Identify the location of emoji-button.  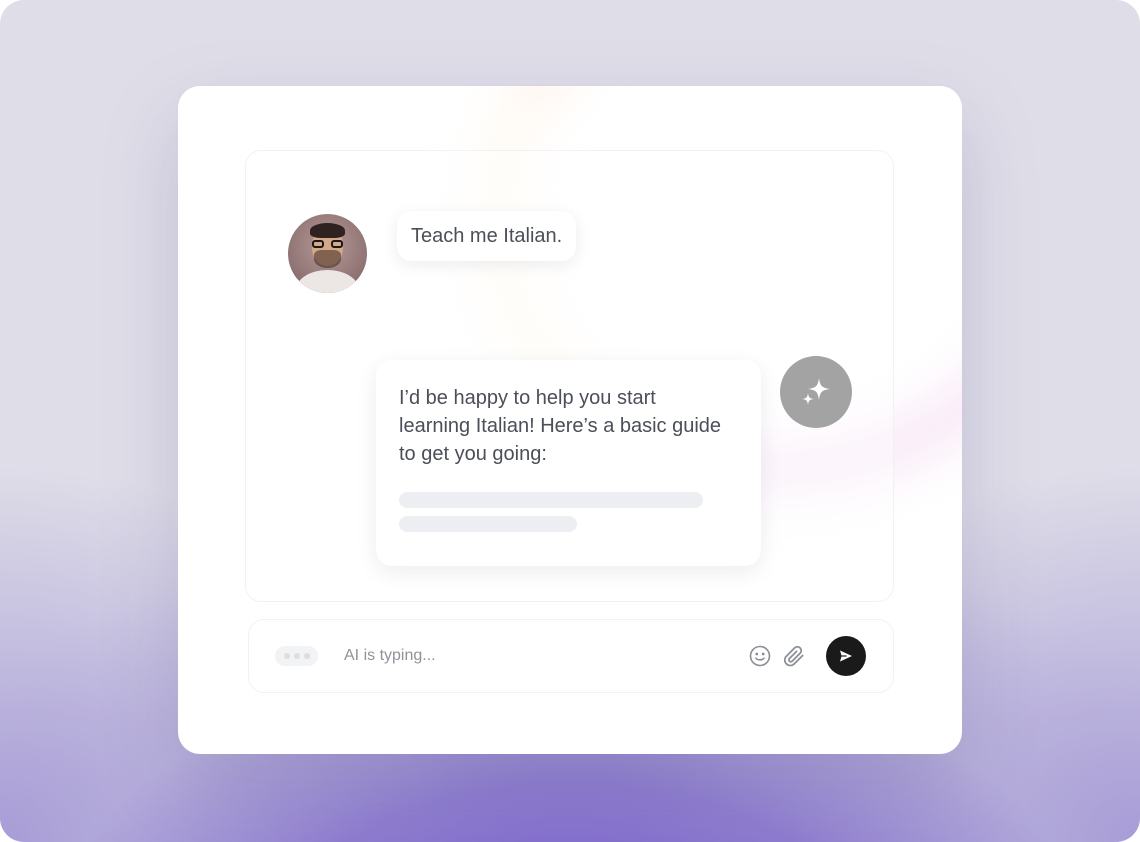
(760, 656).